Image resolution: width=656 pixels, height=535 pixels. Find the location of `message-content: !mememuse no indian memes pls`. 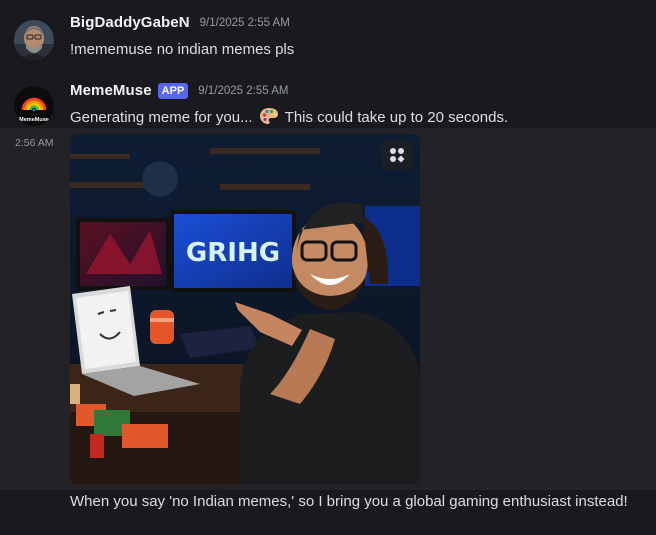

message-content: !mememuse no indian memes pls is located at coordinates (182, 49).